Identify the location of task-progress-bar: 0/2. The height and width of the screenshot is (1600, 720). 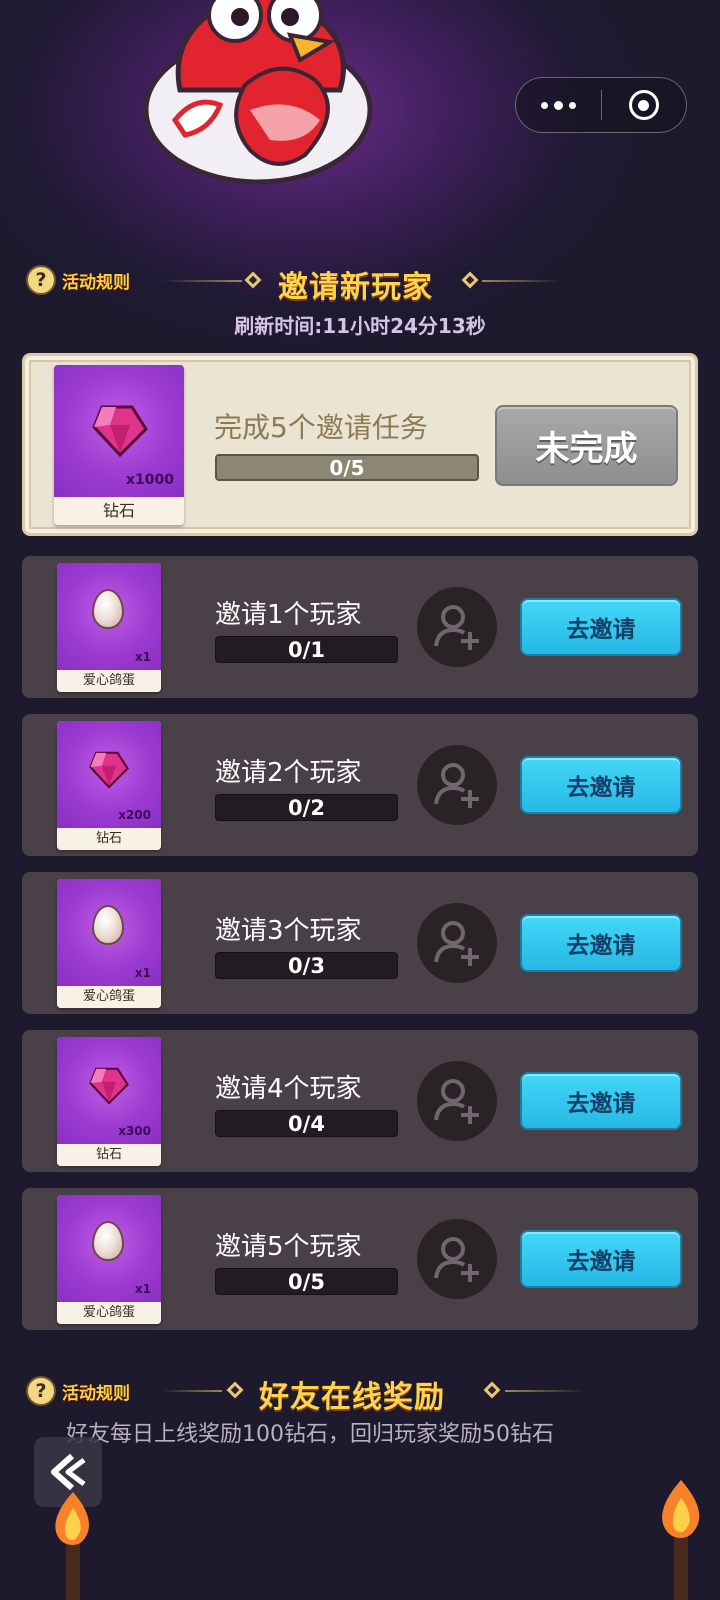
(306, 807).